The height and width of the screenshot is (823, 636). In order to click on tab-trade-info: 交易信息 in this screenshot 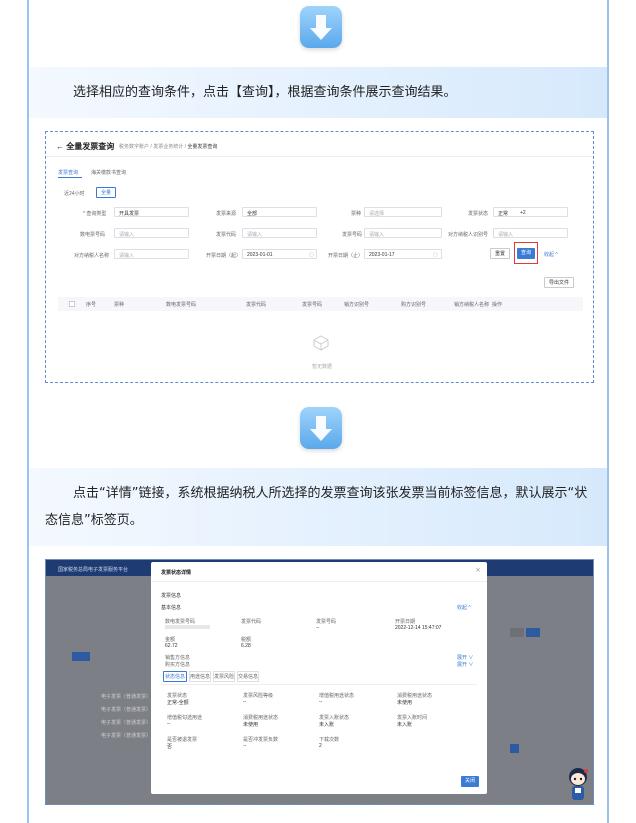, I will do `click(248, 676)`.